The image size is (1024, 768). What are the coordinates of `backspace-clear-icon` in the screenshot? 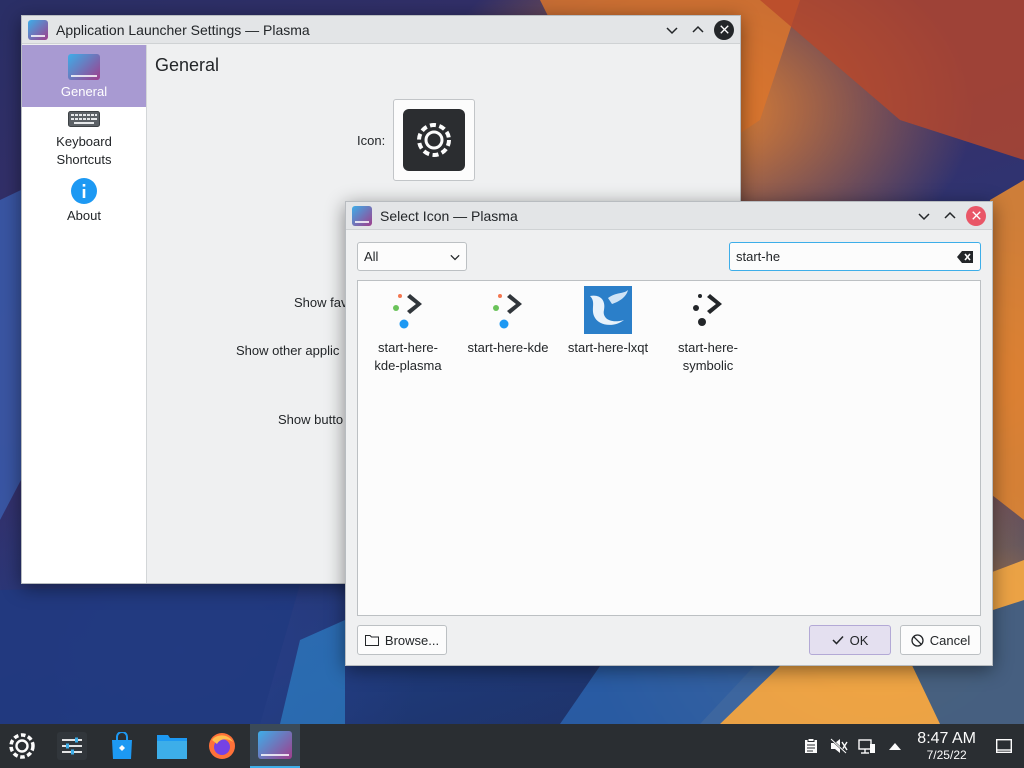 It's located at (965, 256).